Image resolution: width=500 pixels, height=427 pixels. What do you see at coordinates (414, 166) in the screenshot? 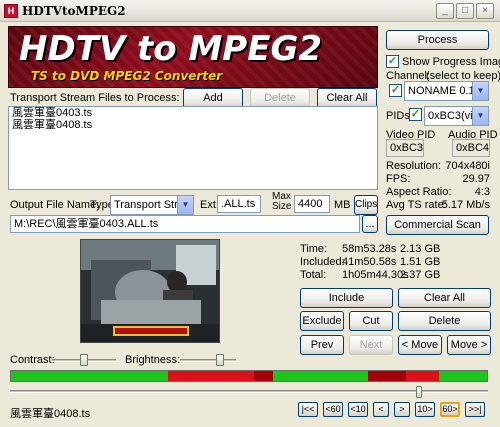
I see `resolution-label: Resolution:` at bounding box center [414, 166].